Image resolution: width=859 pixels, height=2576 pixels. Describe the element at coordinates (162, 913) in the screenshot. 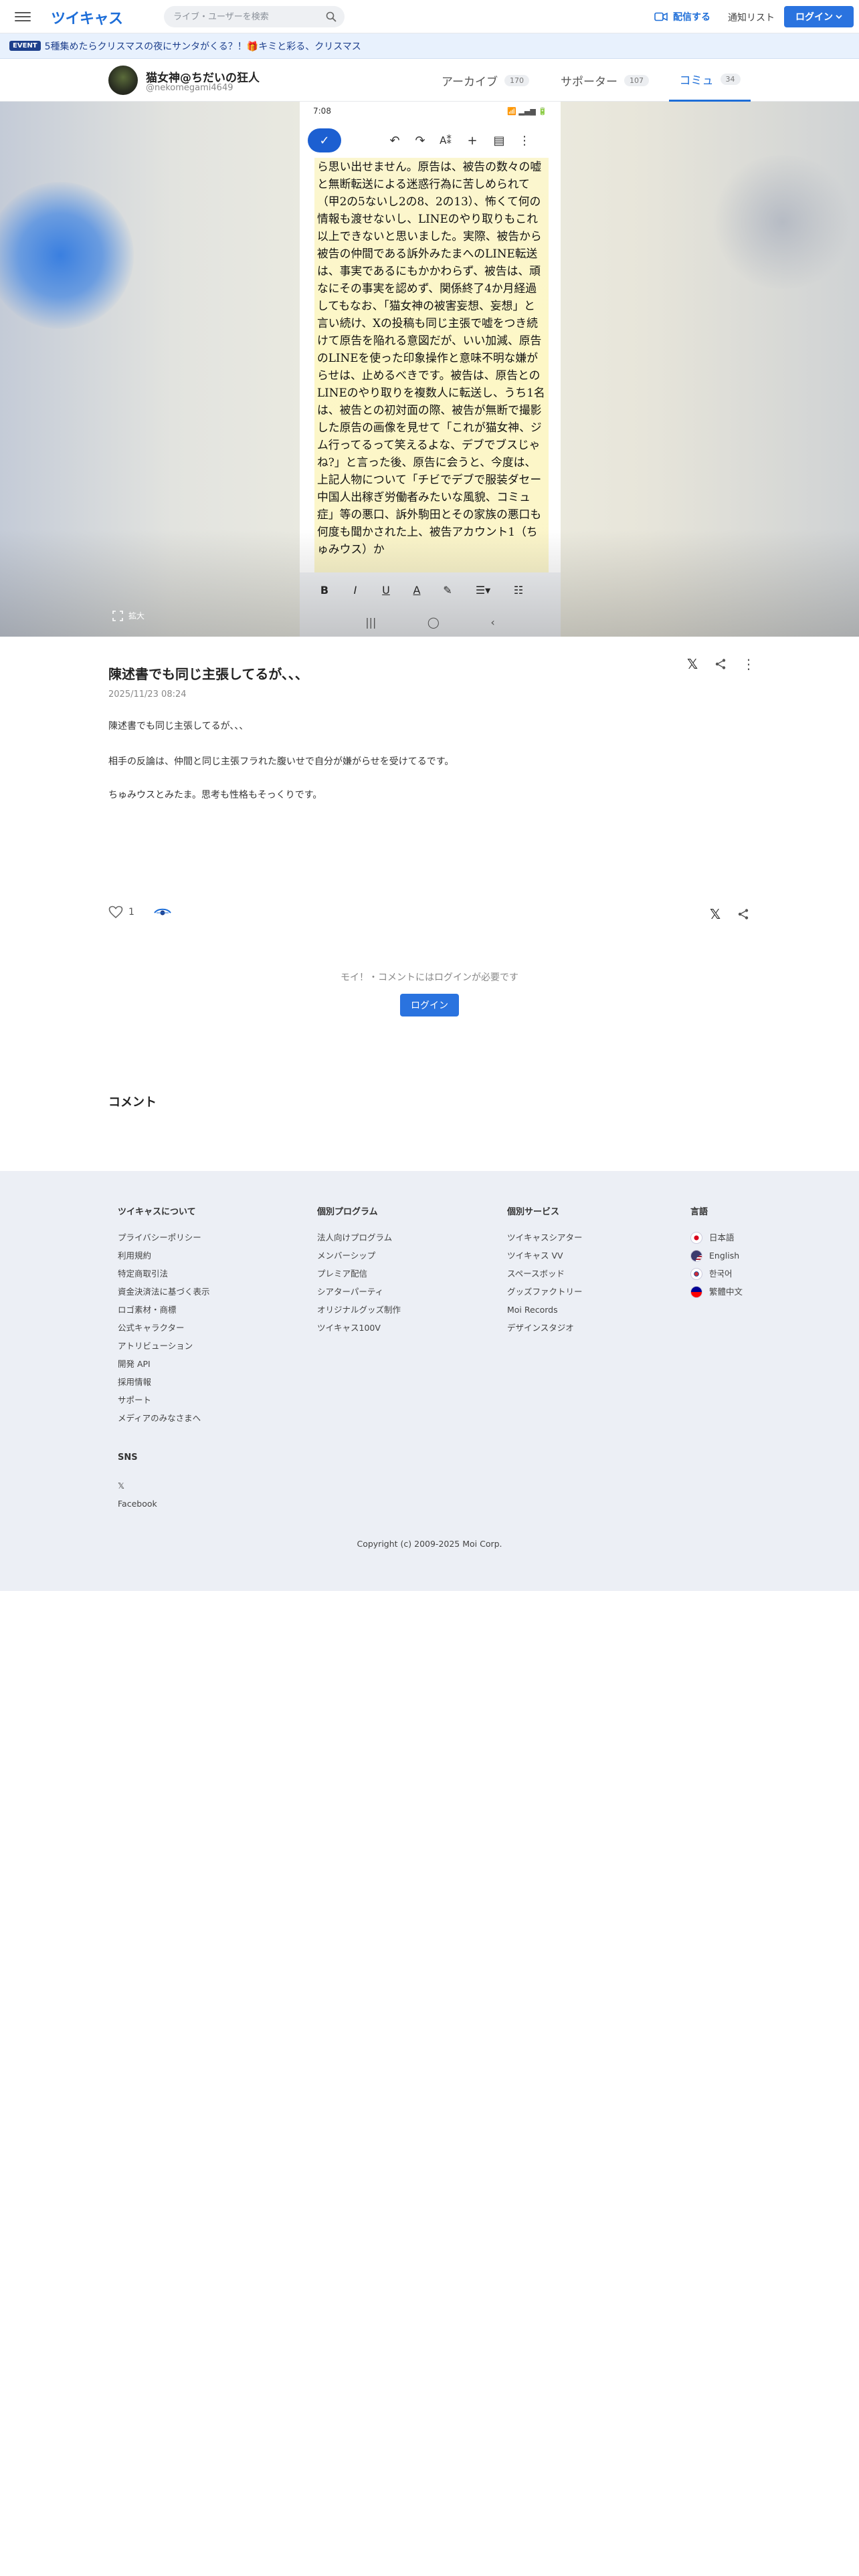

I see `moi-eye-icon` at that location.